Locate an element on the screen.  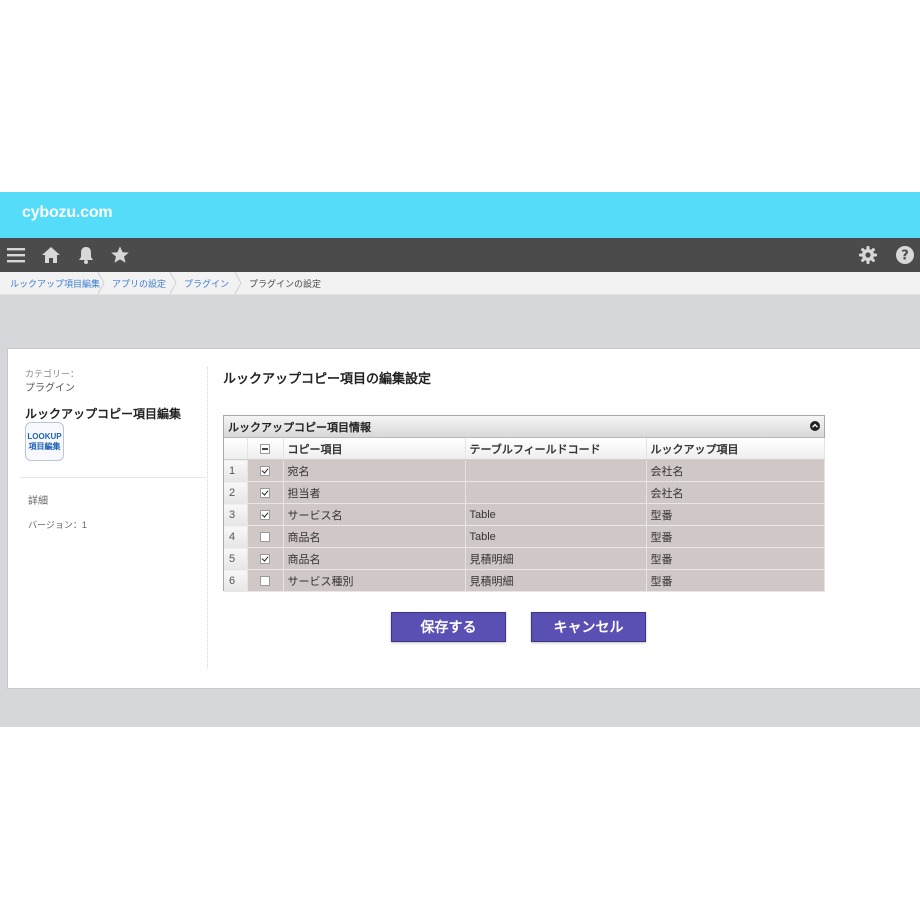
select-all-checkbox is located at coordinates (265, 448).